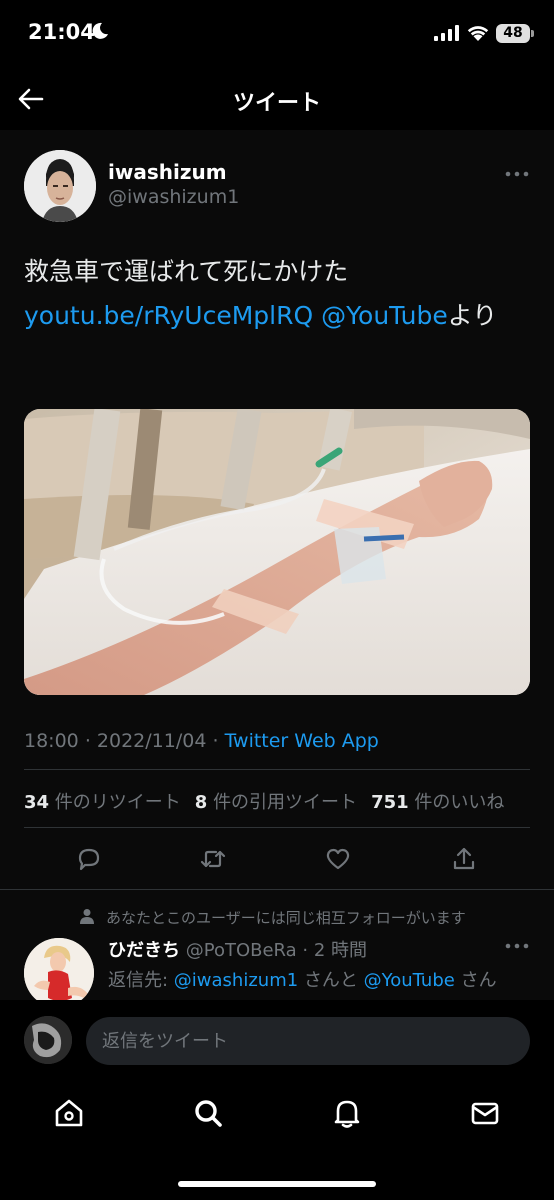 The height and width of the screenshot is (1200, 554). I want to click on top-nav: ツイート, so click(277, 99).